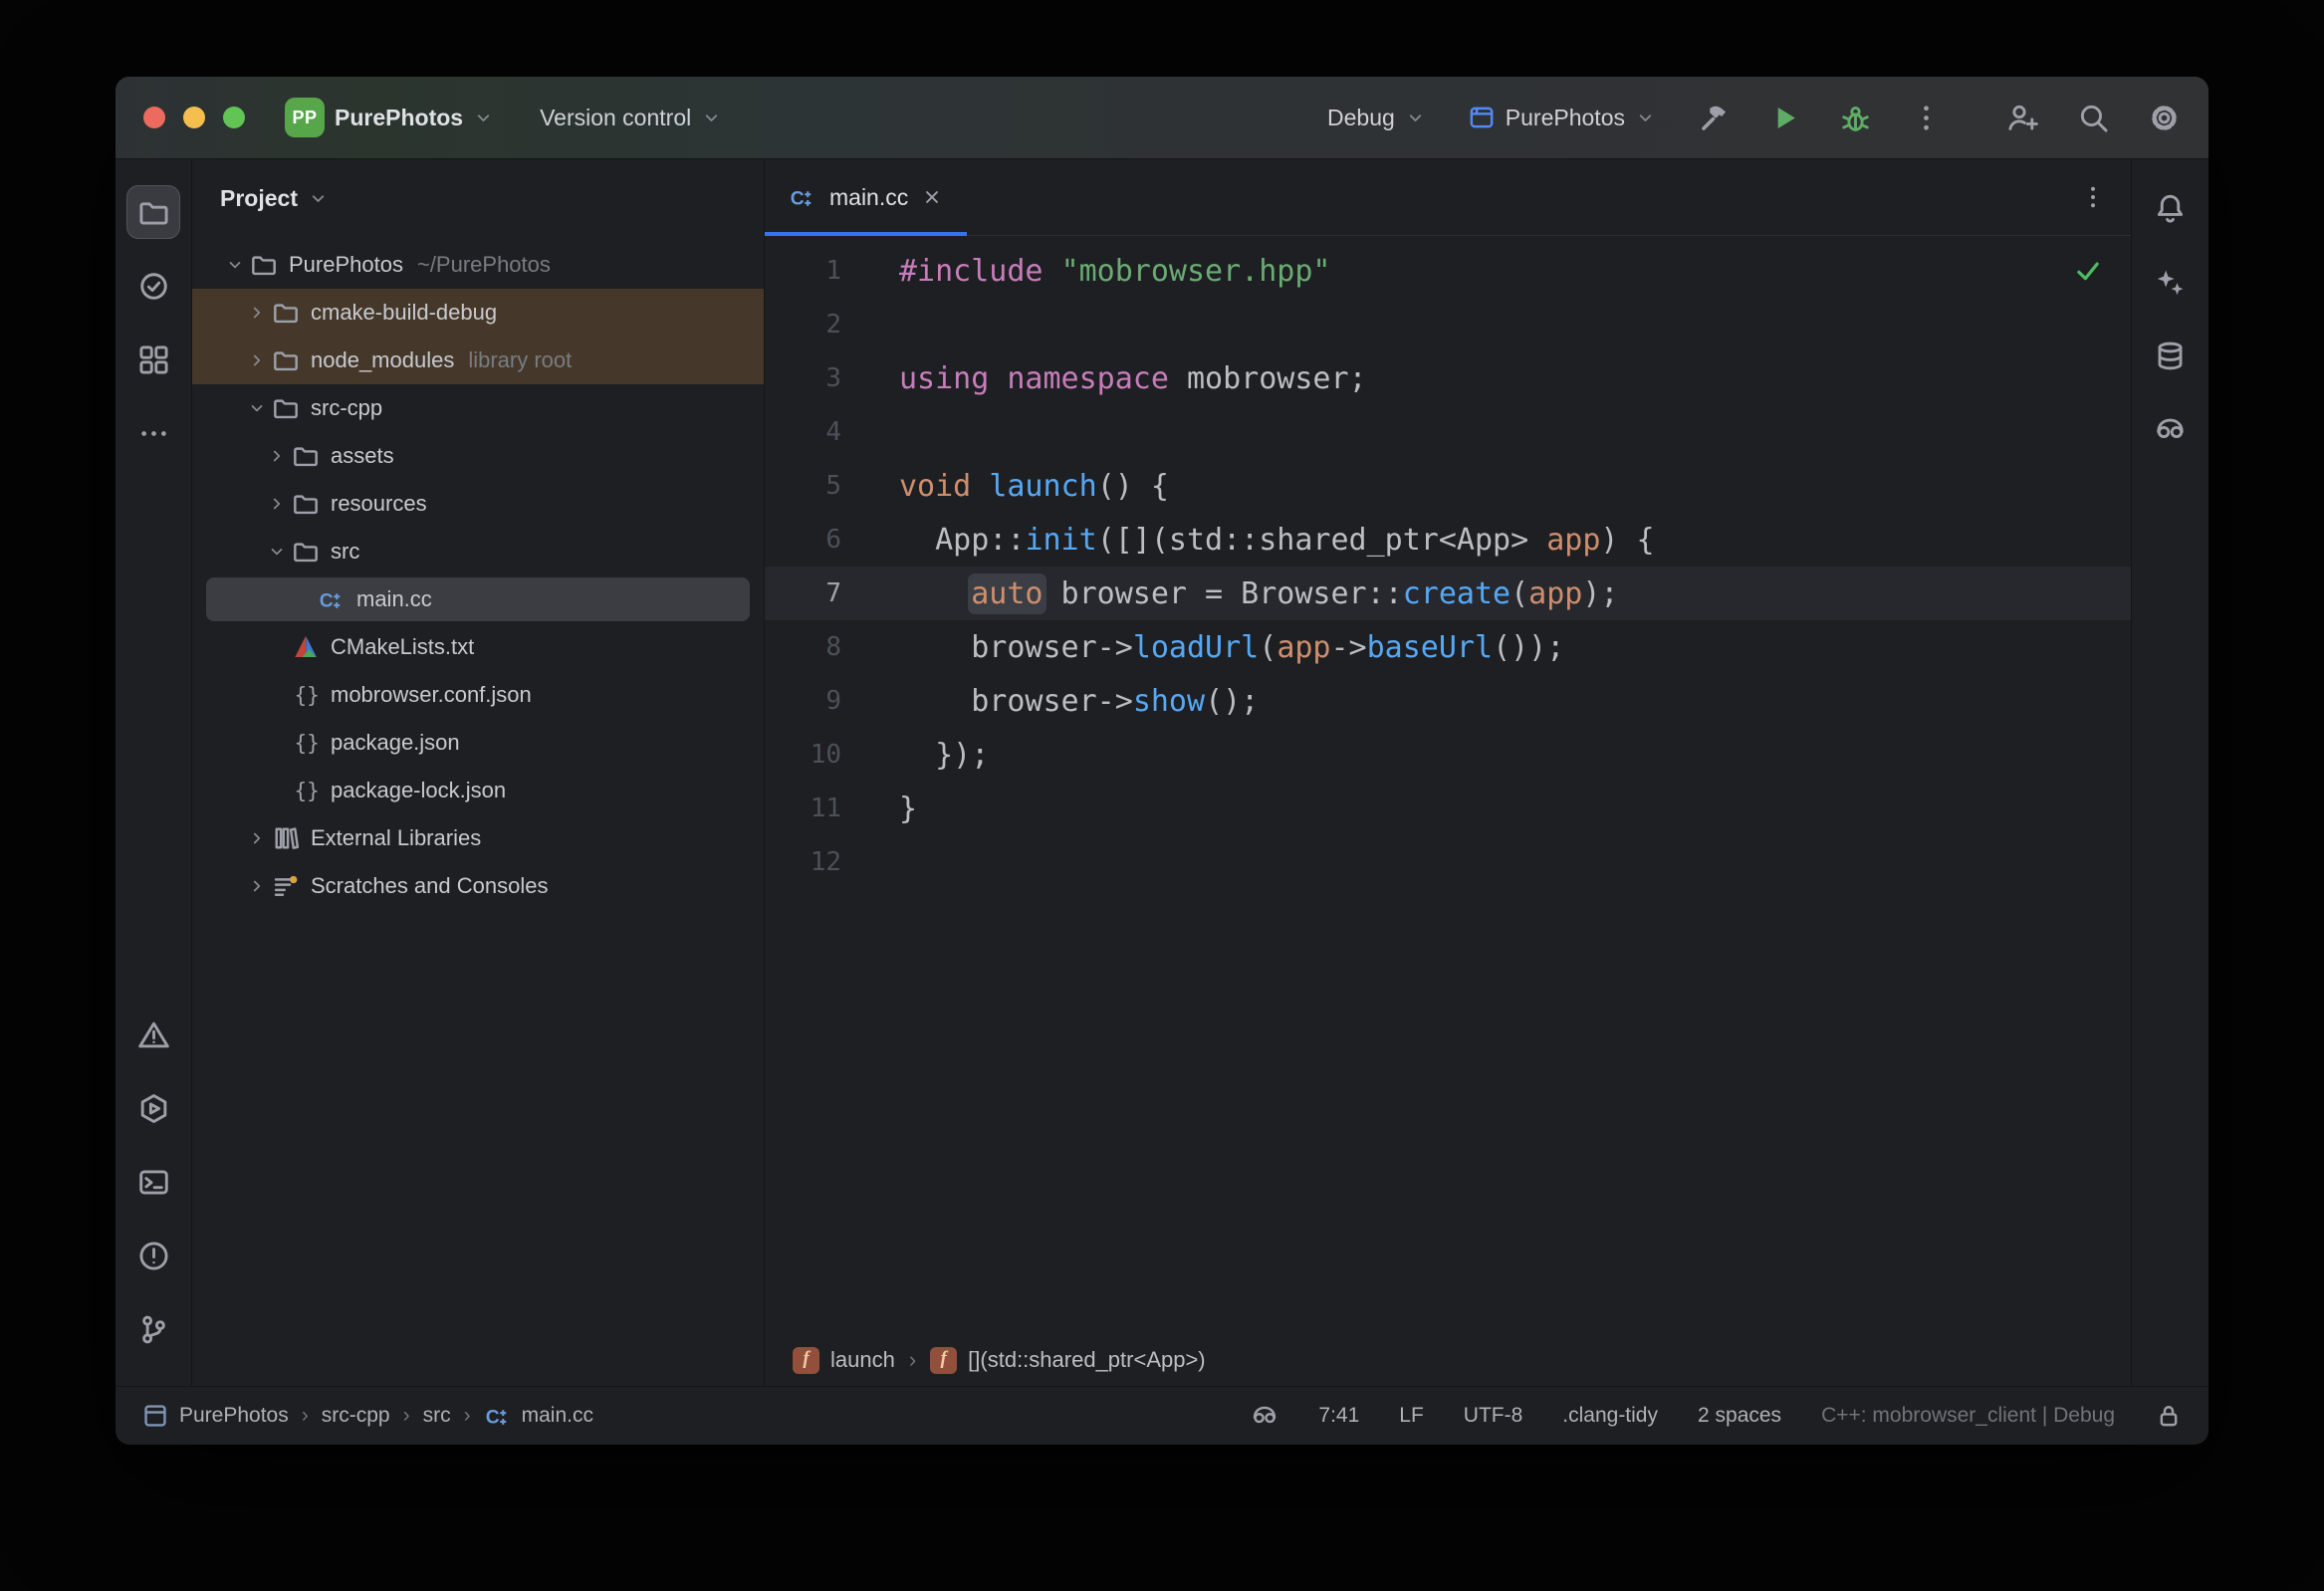 The height and width of the screenshot is (1591, 2324). I want to click on breadcrumb-item: f launch, so click(844, 1360).